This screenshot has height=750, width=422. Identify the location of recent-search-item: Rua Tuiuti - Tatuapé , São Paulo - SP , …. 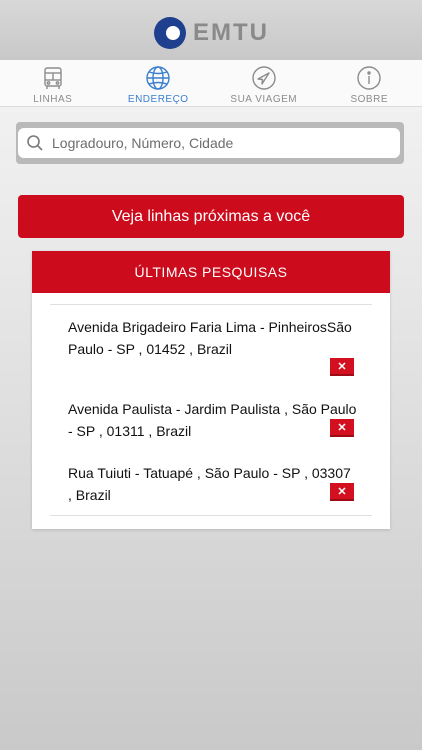
(213, 484).